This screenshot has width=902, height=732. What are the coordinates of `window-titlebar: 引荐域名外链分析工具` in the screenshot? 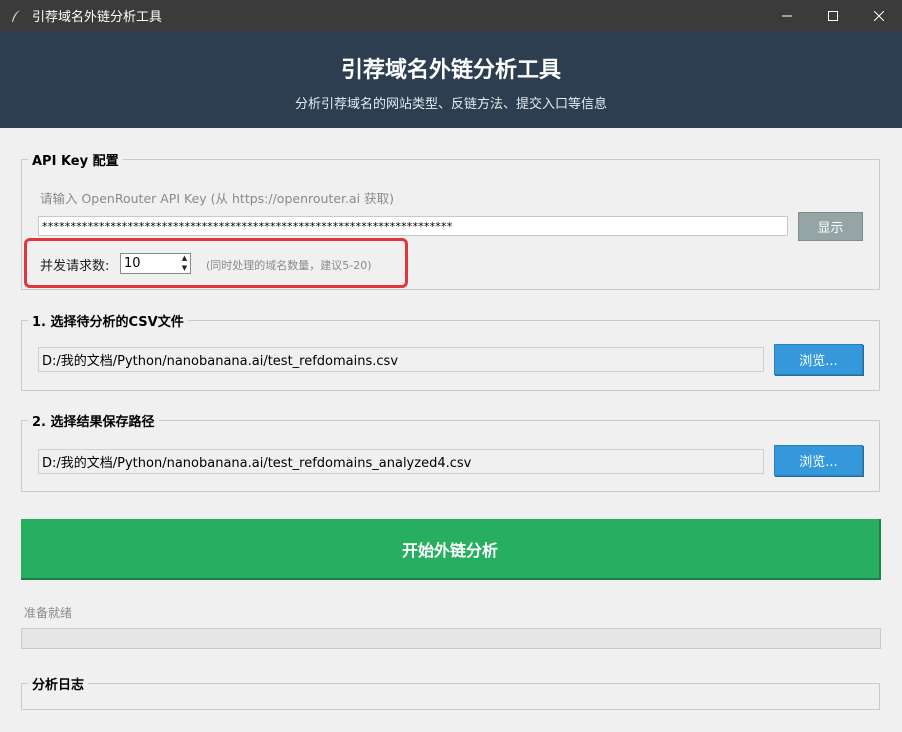 It's located at (451, 15).